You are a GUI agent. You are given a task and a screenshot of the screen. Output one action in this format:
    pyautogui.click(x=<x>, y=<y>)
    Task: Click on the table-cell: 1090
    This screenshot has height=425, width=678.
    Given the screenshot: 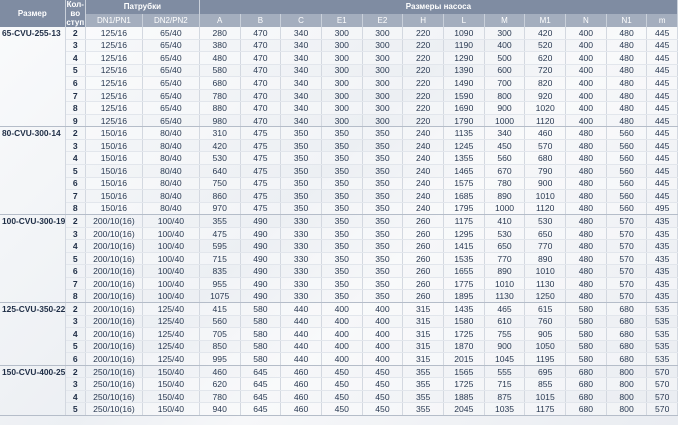 What is the action you would take?
    pyautogui.click(x=464, y=33)
    